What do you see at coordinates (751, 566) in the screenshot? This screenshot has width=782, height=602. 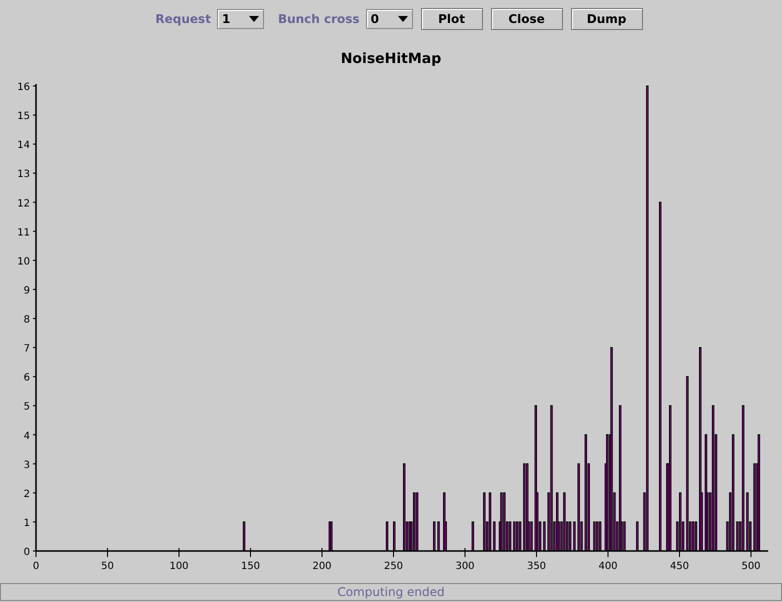 I see `x-tick-label: 500` at bounding box center [751, 566].